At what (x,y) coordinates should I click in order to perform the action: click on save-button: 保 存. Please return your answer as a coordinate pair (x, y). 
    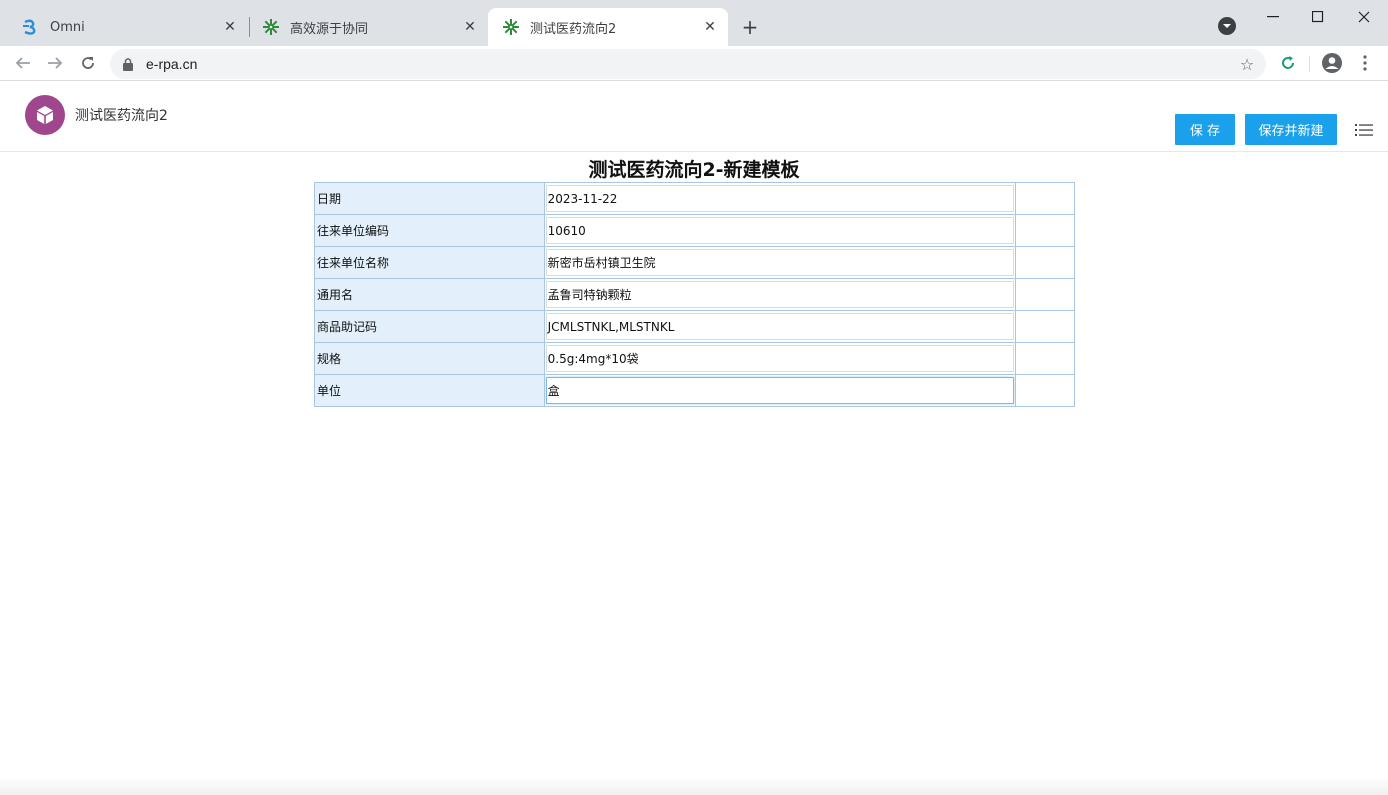
    Looking at the image, I should click on (1205, 129).